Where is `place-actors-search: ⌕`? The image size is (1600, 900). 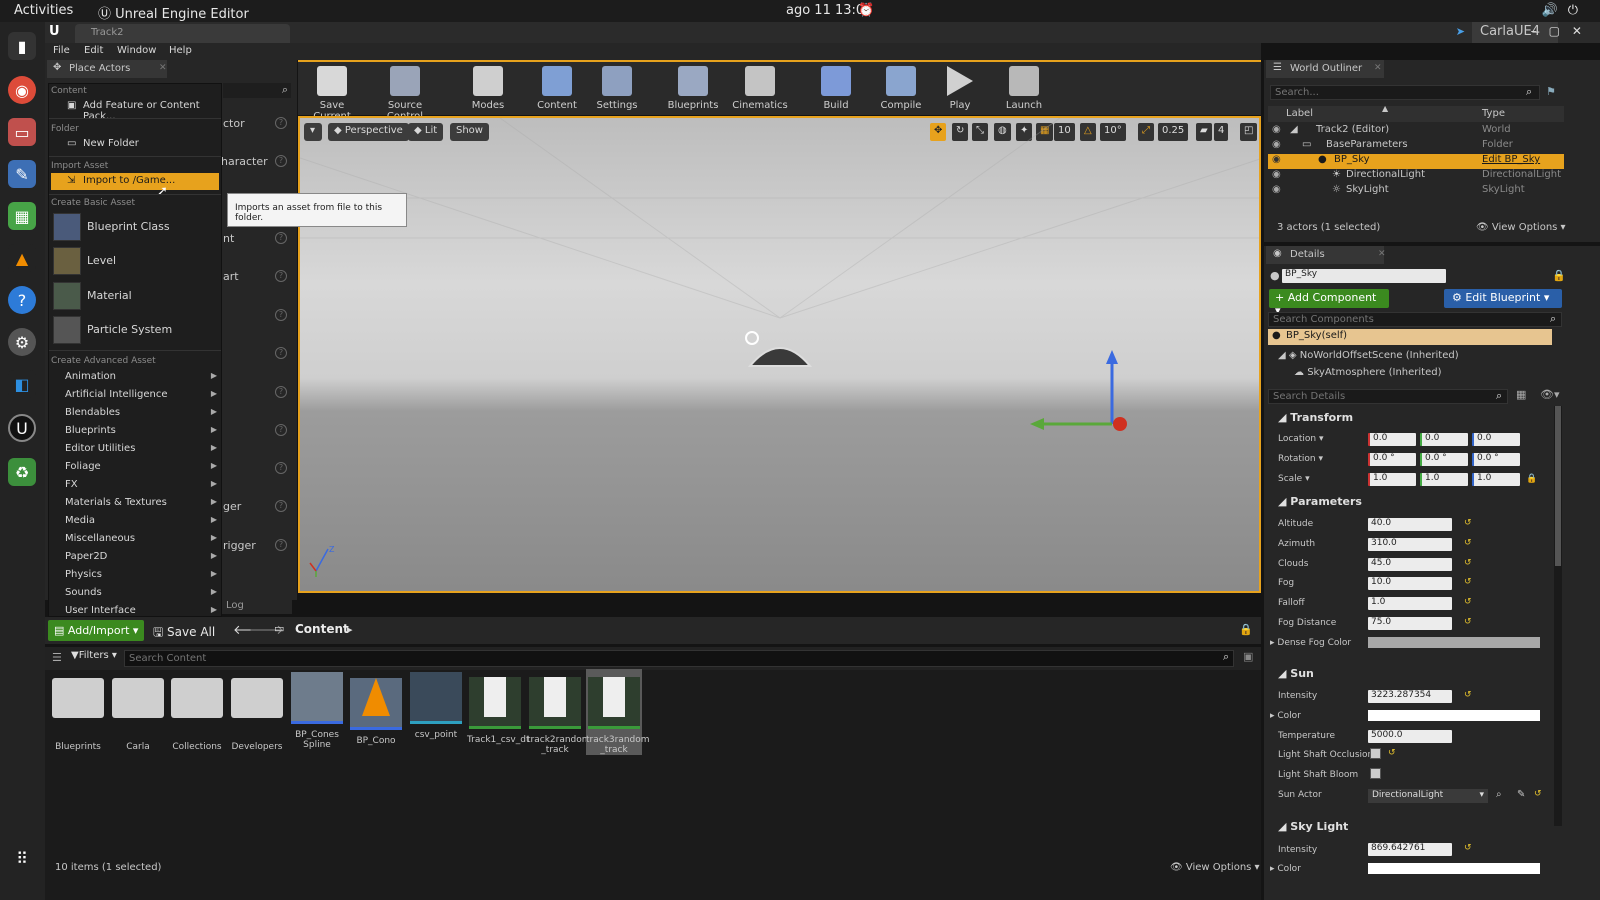
place-actors-search: ⌕ is located at coordinates (257, 90).